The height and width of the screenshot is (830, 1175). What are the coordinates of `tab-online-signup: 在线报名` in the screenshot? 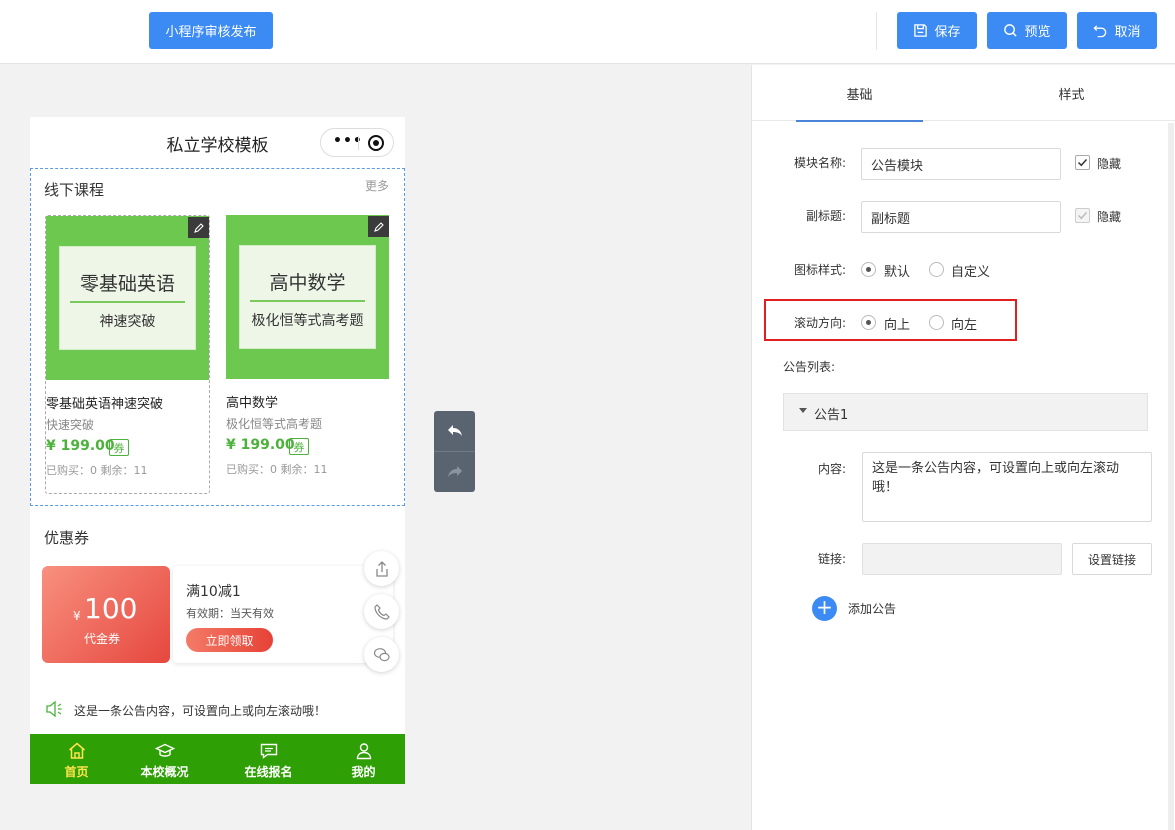 It's located at (268, 759).